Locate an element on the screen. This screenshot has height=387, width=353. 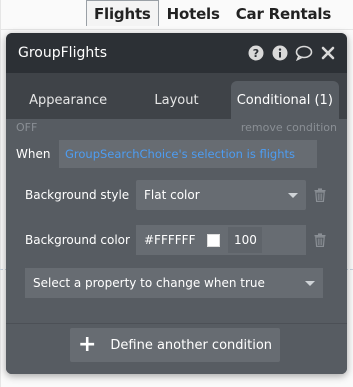
add-property-dropdown: Select a property to change when true is located at coordinates (174, 283).